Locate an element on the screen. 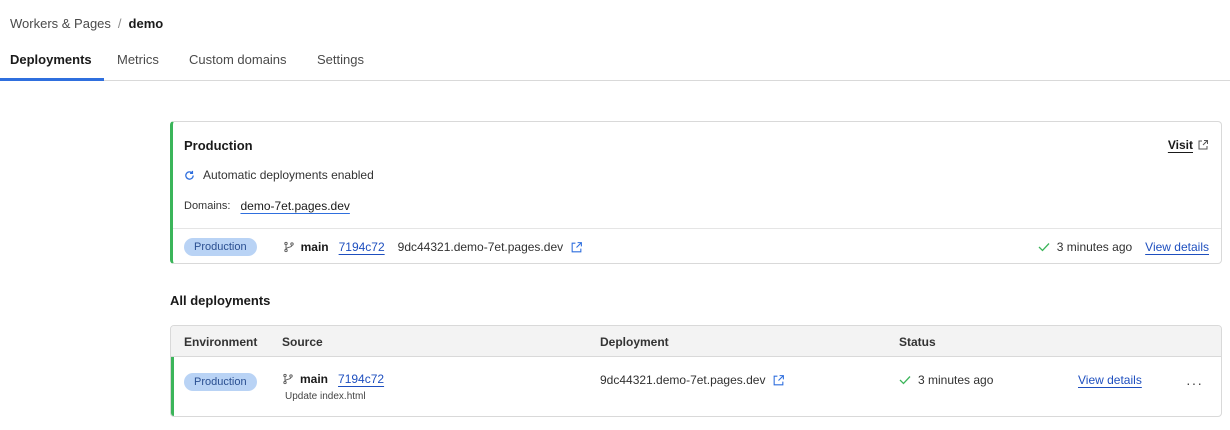  breadcrumb: Workers & Pages / demo is located at coordinates (86, 23).